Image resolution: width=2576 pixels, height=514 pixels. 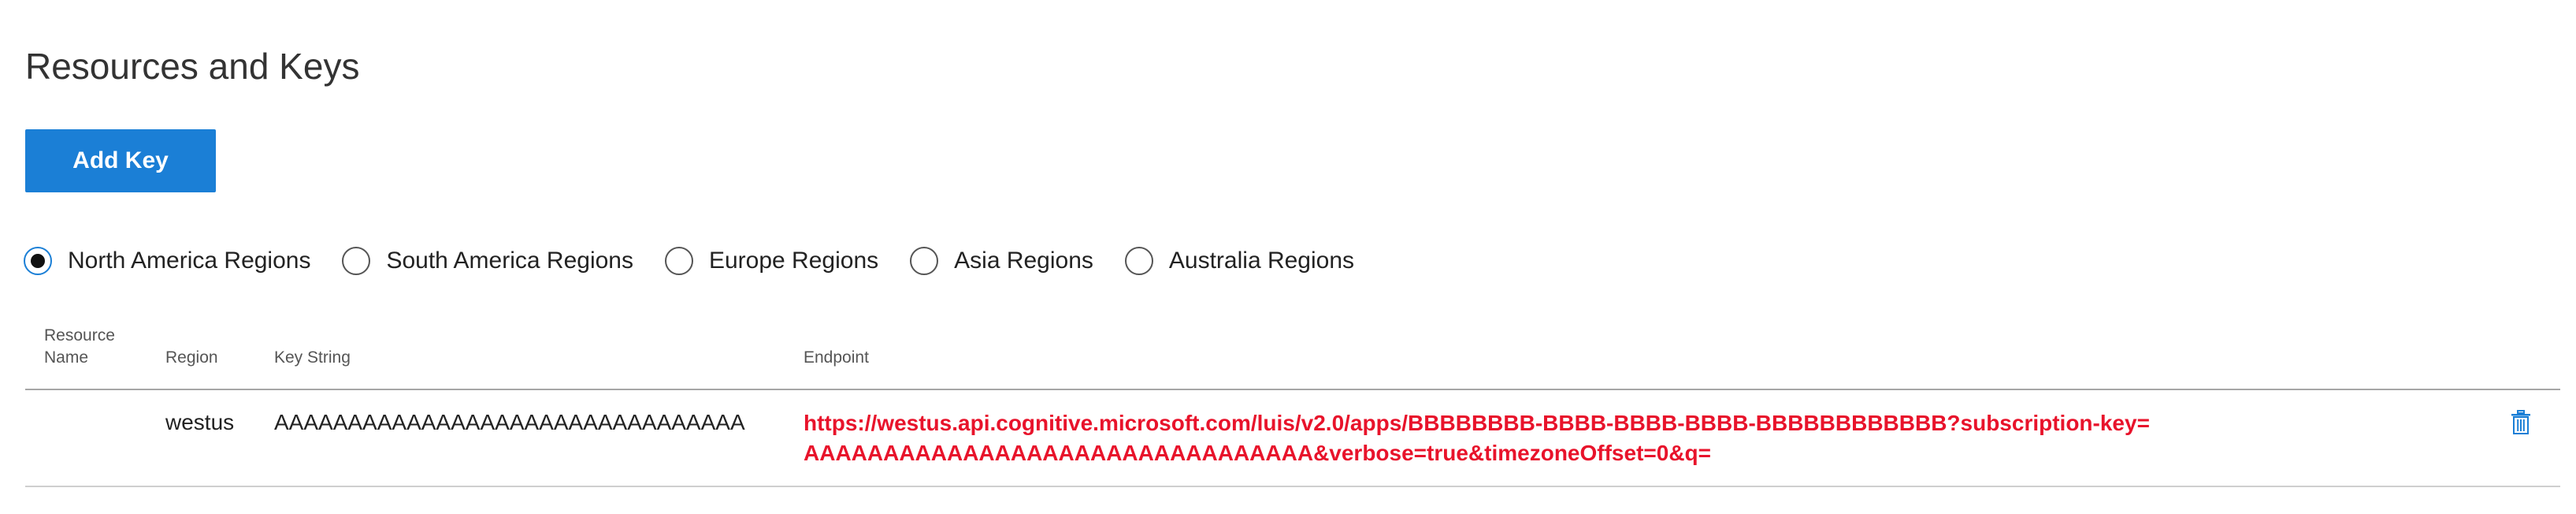 I want to click on trash-icon, so click(x=2520, y=422).